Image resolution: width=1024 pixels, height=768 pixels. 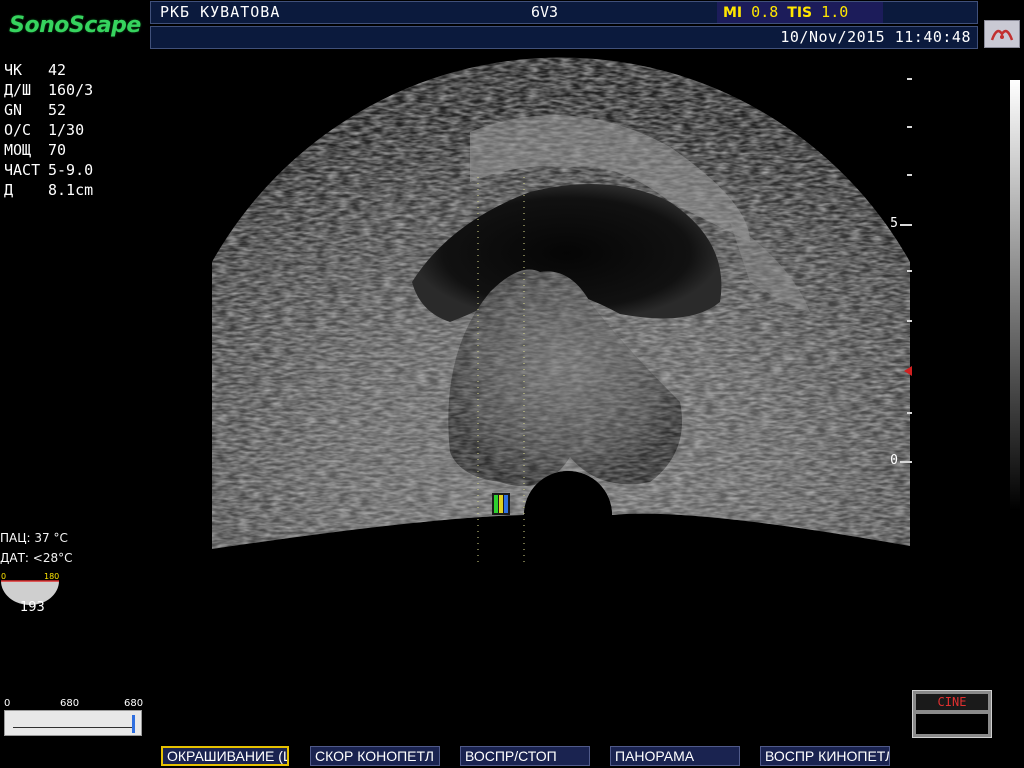 What do you see at coordinates (835, 12) in the screenshot?
I see `tis-value: 1.0` at bounding box center [835, 12].